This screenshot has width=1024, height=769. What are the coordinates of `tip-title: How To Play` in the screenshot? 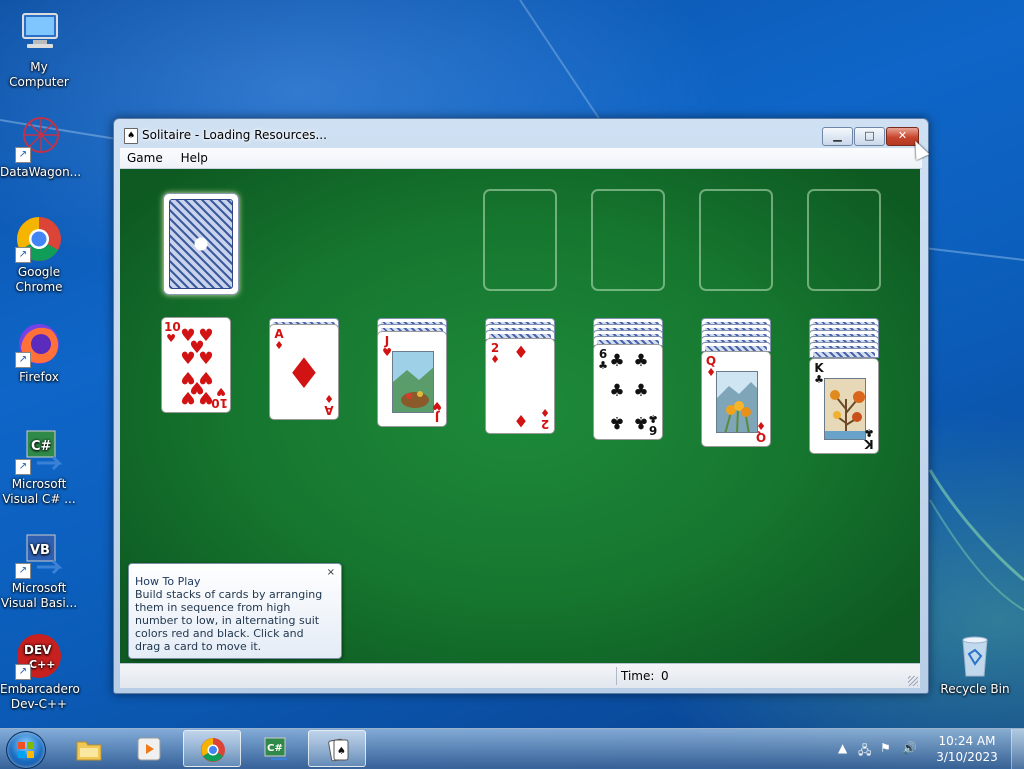 It's located at (168, 581).